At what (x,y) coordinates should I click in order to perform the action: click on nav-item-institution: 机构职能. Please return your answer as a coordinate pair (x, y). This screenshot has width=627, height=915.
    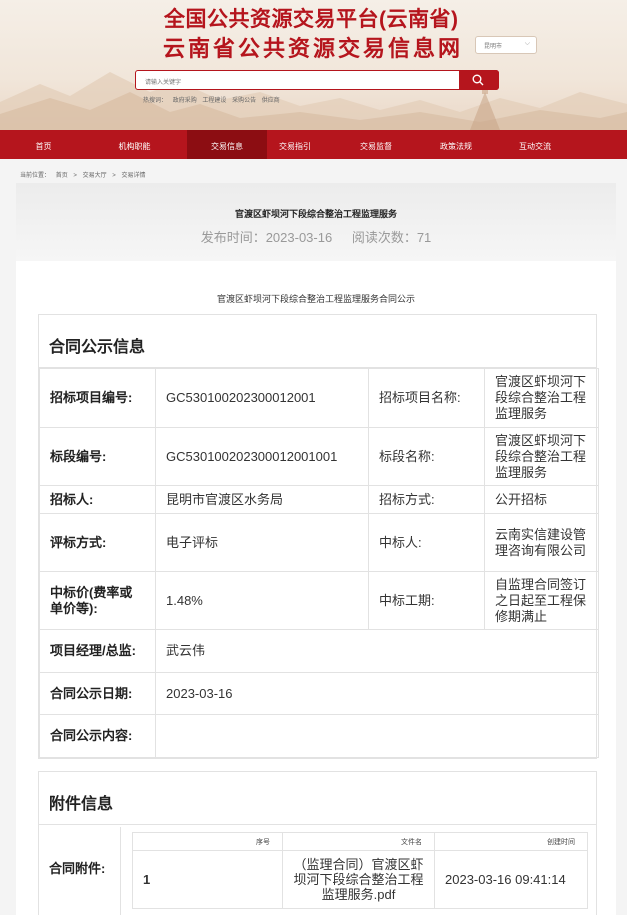
    Looking at the image, I should click on (134, 144).